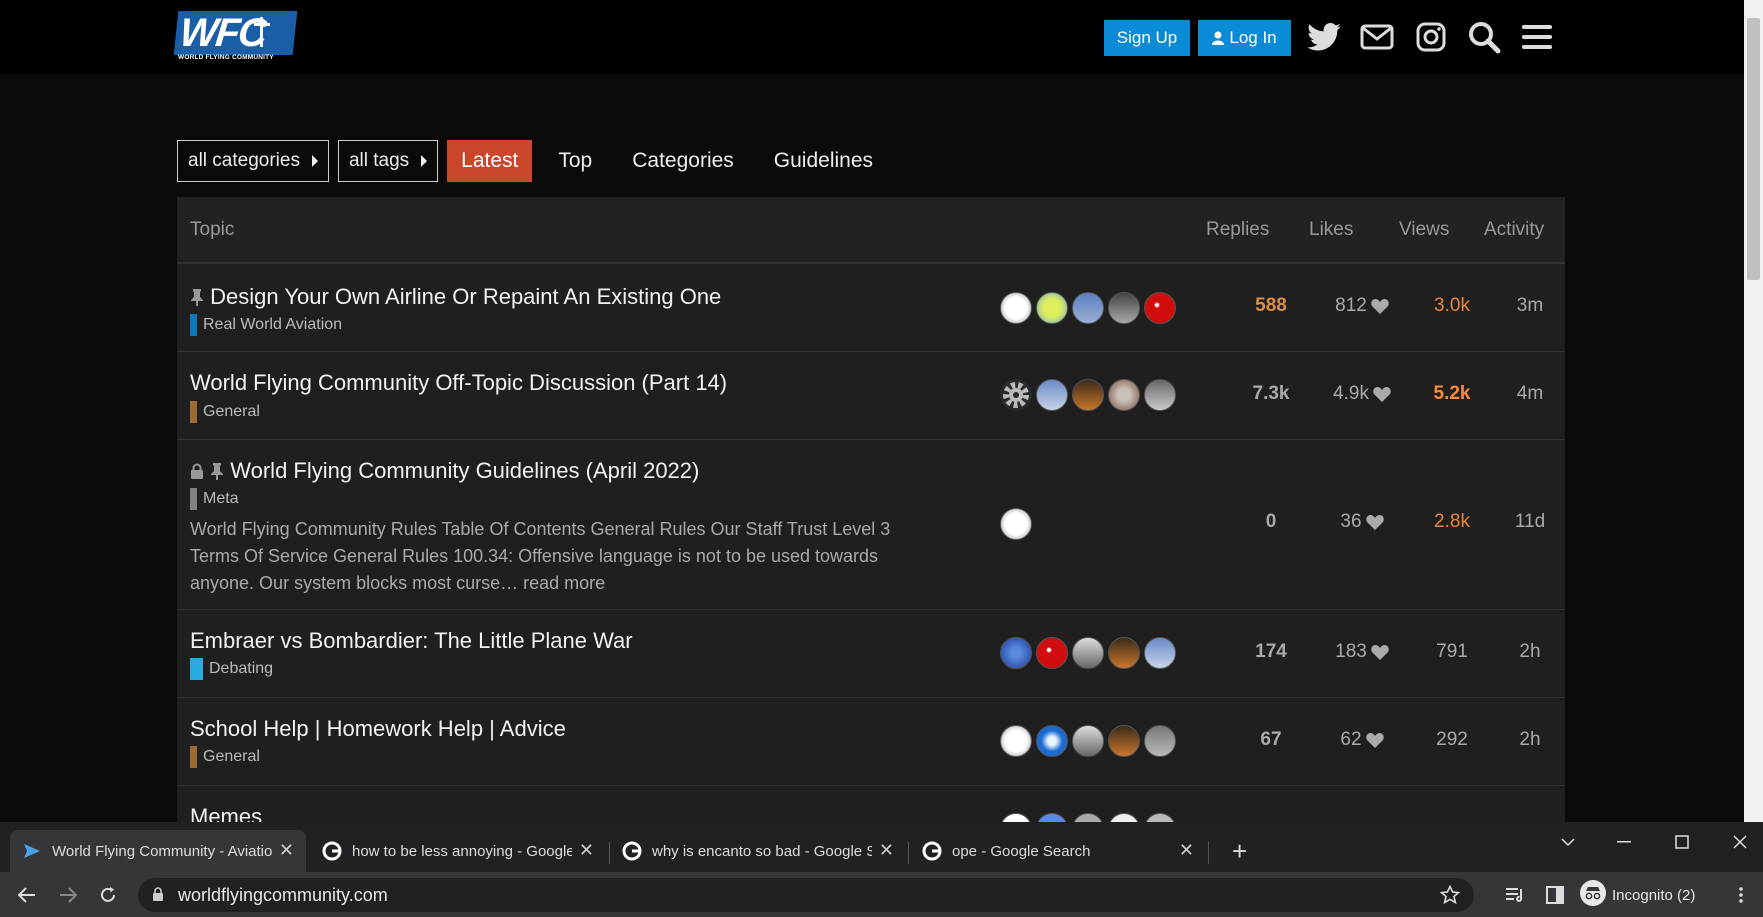 The image size is (1763, 917). What do you see at coordinates (1331, 230) in the screenshot?
I see `header-likes: Likes` at bounding box center [1331, 230].